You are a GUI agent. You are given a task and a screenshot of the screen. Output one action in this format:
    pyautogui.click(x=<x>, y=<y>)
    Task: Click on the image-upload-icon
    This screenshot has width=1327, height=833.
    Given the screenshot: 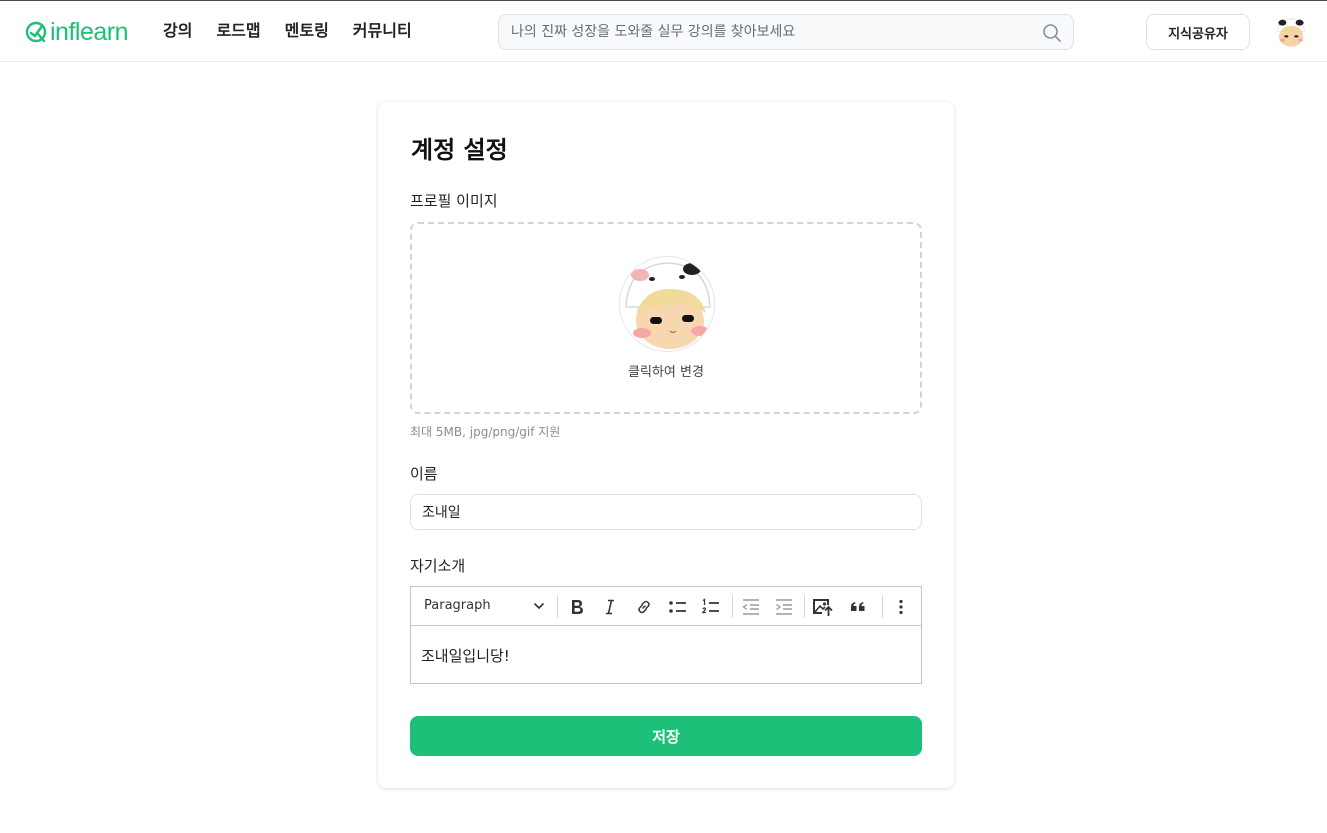 What is the action you would take?
    pyautogui.click(x=823, y=607)
    